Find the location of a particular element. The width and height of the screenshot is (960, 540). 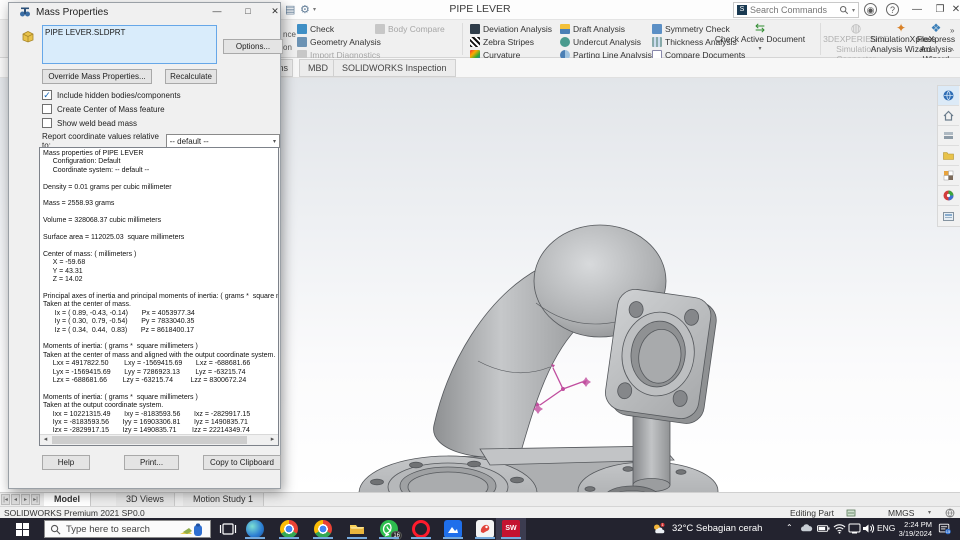

search-caret-icon: ▾ is located at coordinates (853, 10).